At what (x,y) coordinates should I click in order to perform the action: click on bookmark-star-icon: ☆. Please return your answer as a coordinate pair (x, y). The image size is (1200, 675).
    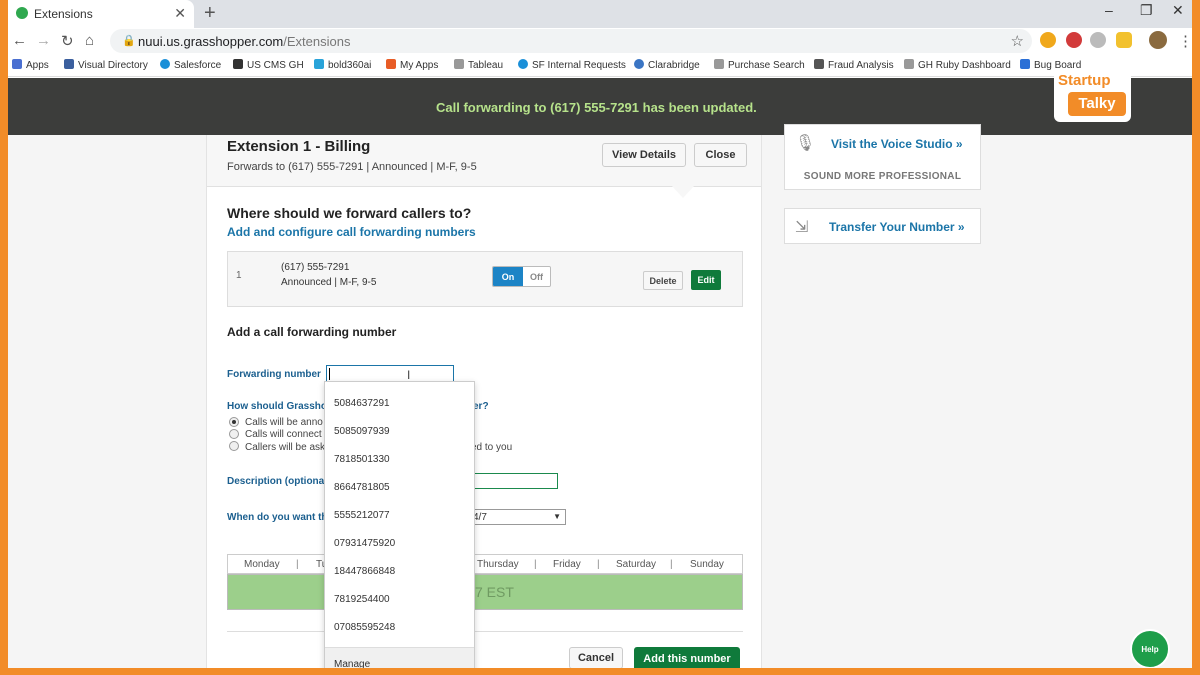
    Looking at the image, I should click on (1017, 41).